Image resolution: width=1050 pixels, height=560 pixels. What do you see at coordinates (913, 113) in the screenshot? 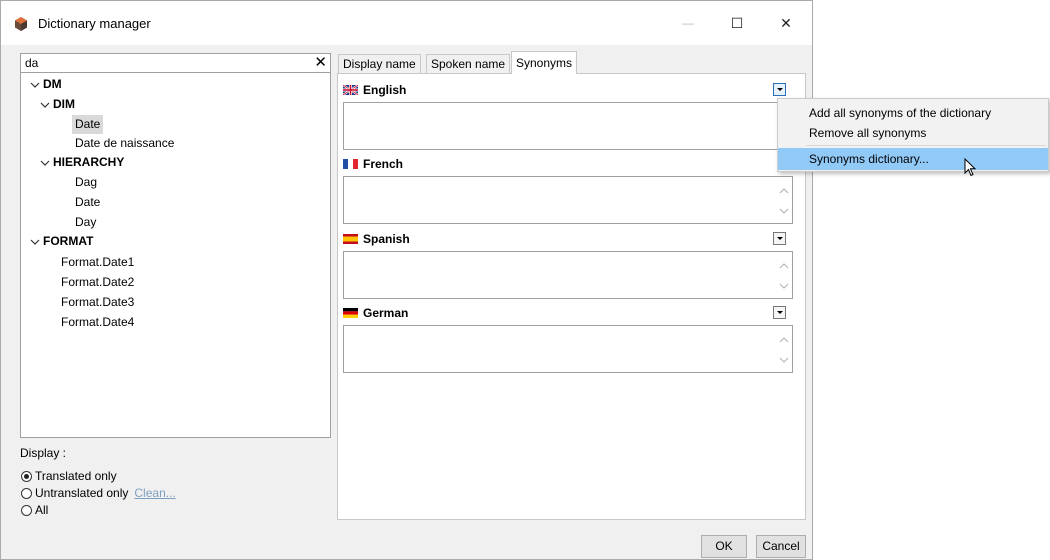
I see `menu-item-add-all-synonyms: Add all synonyms of the dictionary` at bounding box center [913, 113].